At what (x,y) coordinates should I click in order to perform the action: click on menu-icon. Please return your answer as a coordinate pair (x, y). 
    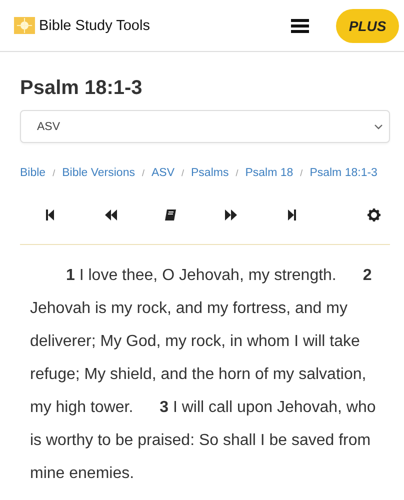
    Looking at the image, I should click on (300, 25).